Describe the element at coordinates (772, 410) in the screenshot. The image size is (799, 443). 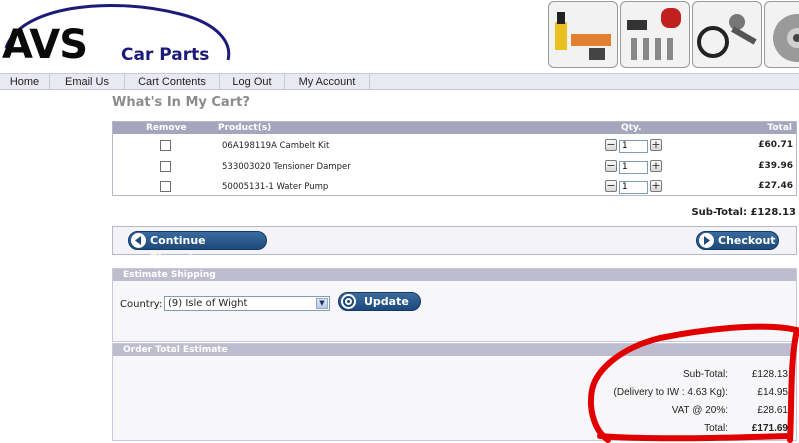
I see `vat-value: £28.61` at that location.